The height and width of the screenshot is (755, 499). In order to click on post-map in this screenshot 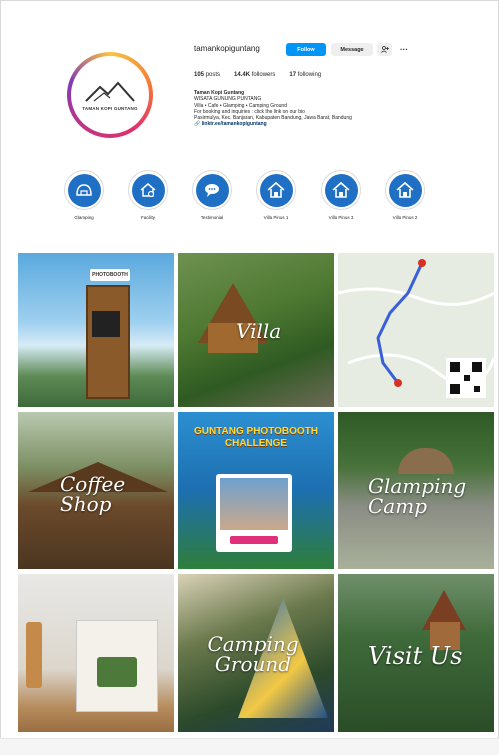, I will do `click(416, 330)`.